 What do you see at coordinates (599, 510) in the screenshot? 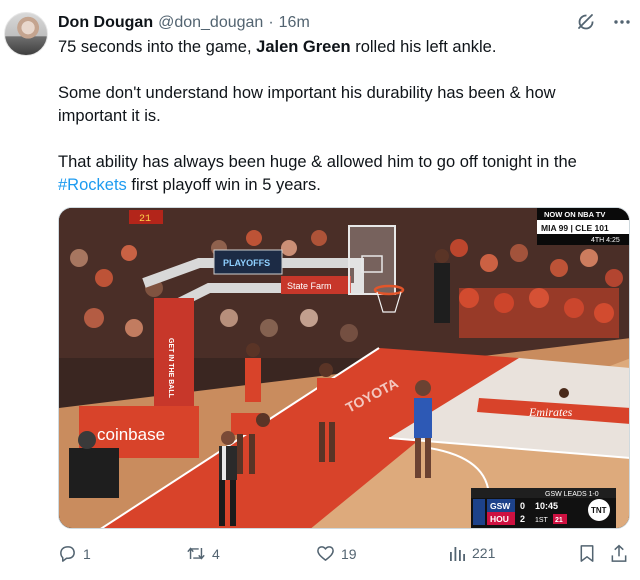
I see `scorebug-network: TNT` at bounding box center [599, 510].